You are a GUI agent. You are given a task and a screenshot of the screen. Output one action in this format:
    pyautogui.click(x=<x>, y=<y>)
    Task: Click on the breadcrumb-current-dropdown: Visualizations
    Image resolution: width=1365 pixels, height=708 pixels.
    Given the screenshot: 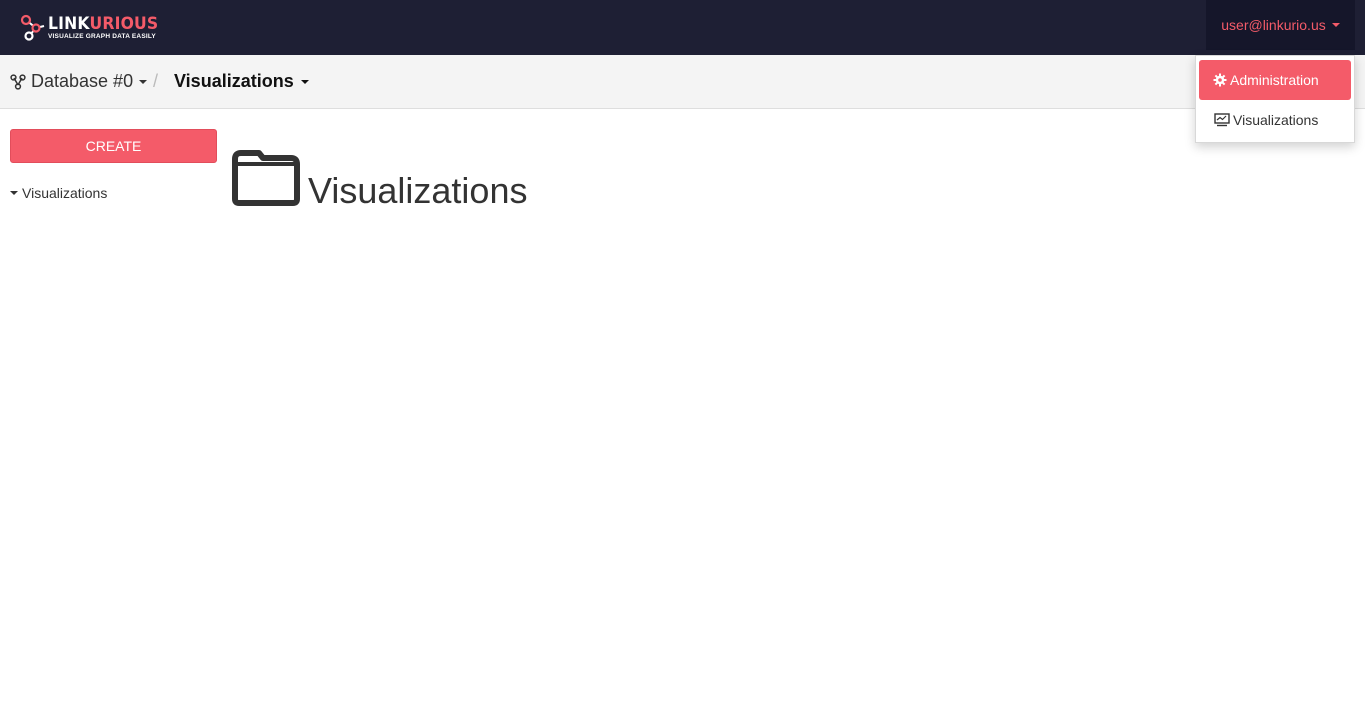 What is the action you would take?
    pyautogui.click(x=241, y=81)
    